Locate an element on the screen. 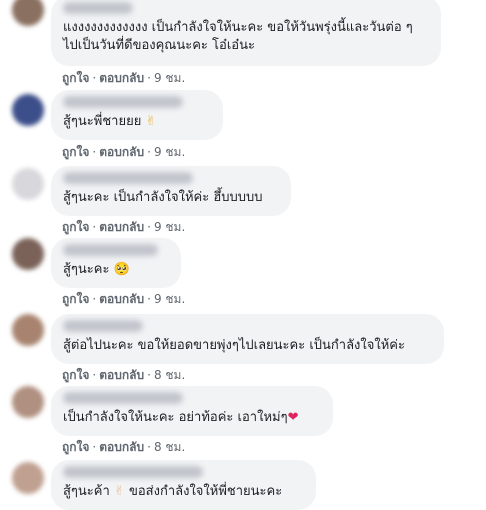 This screenshot has height=510, width=486. pleading-face-icon: 🥺 is located at coordinates (121, 269).